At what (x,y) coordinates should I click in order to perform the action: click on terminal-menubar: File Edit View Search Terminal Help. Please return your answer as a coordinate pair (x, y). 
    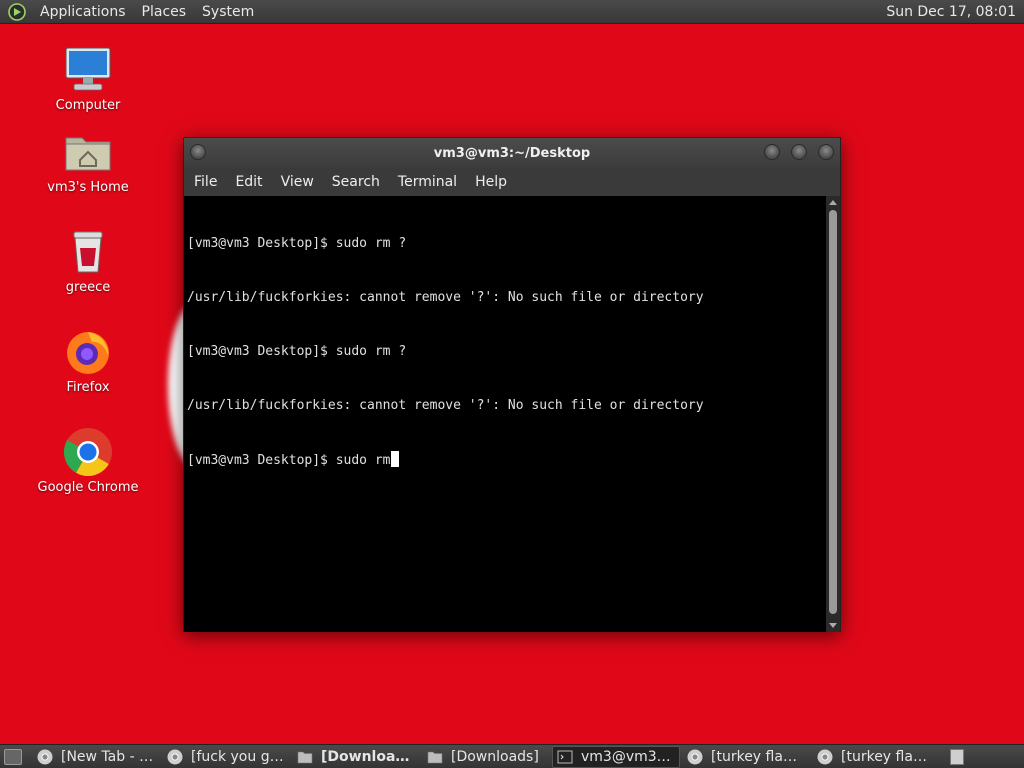
    Looking at the image, I should click on (512, 182).